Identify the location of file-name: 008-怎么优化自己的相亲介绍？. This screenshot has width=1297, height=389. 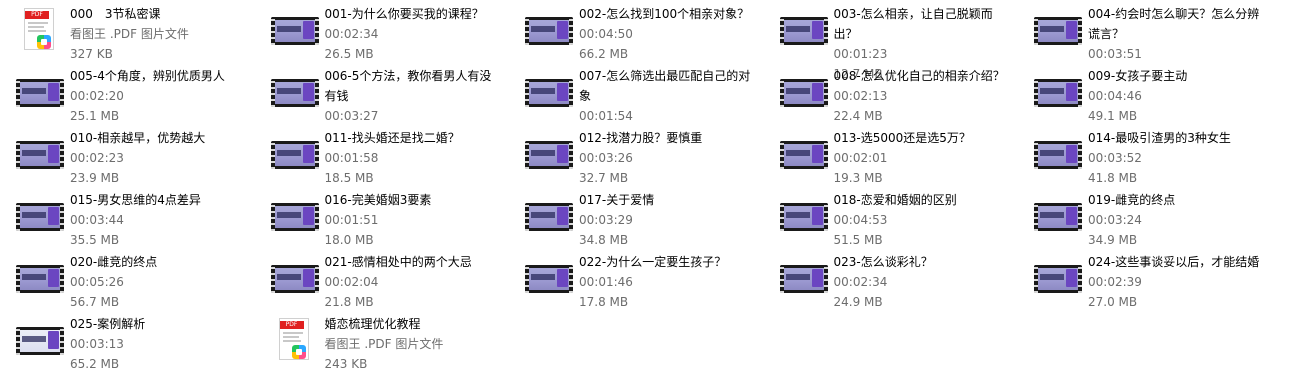
(919, 76).